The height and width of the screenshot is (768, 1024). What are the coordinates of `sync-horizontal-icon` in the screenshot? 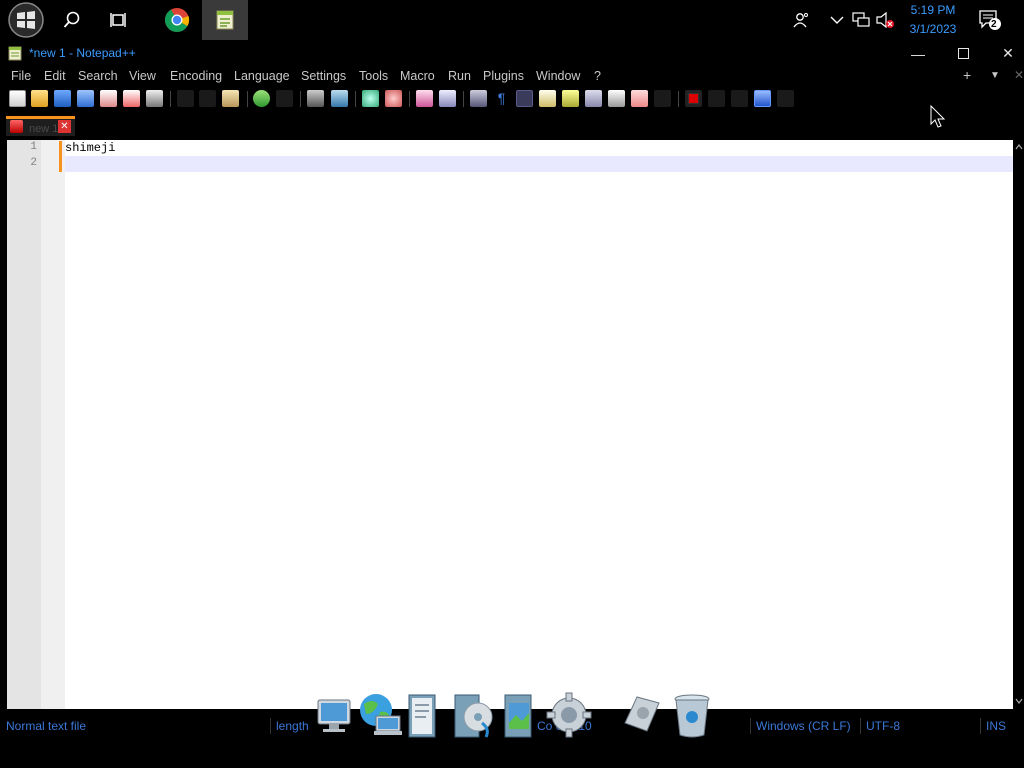 It's located at (447, 98).